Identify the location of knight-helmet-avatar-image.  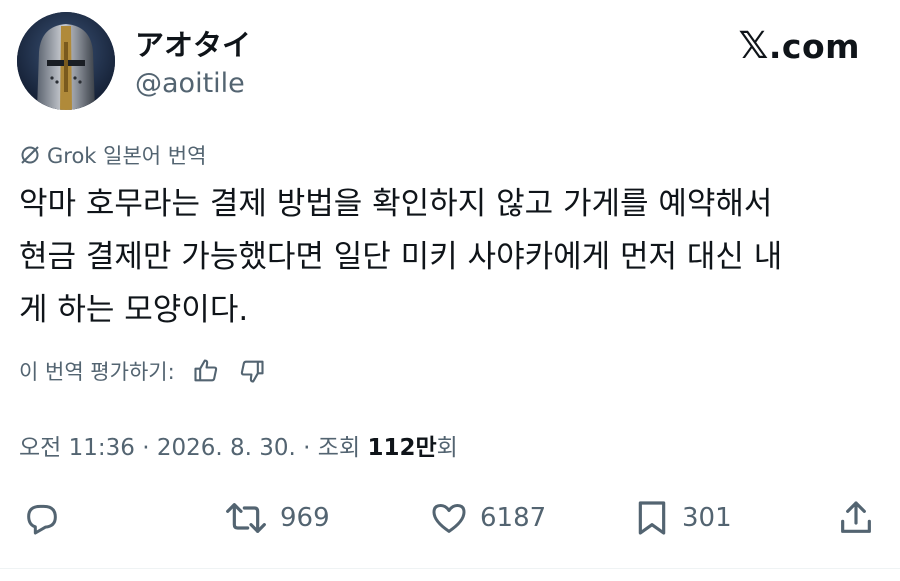
(66, 61).